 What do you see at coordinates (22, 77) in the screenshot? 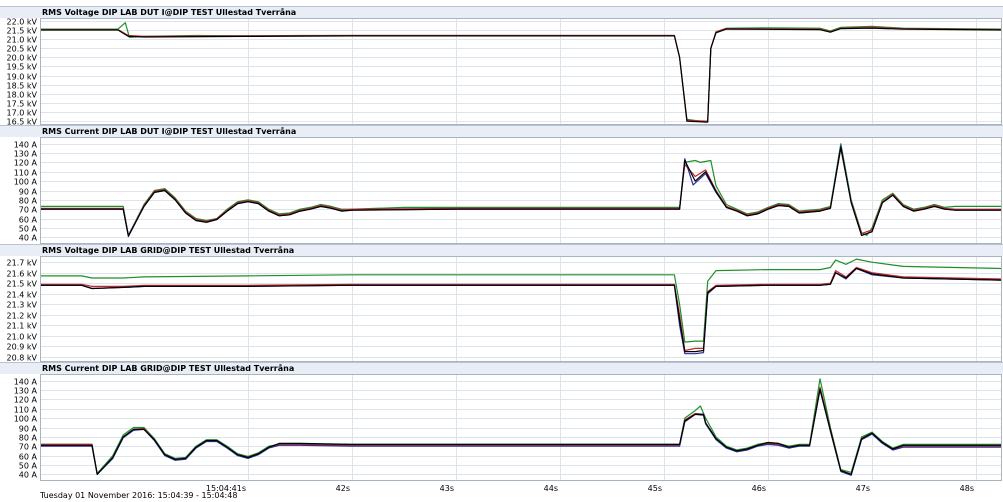
I see `y-tick-label: 19.0 kV` at bounding box center [22, 77].